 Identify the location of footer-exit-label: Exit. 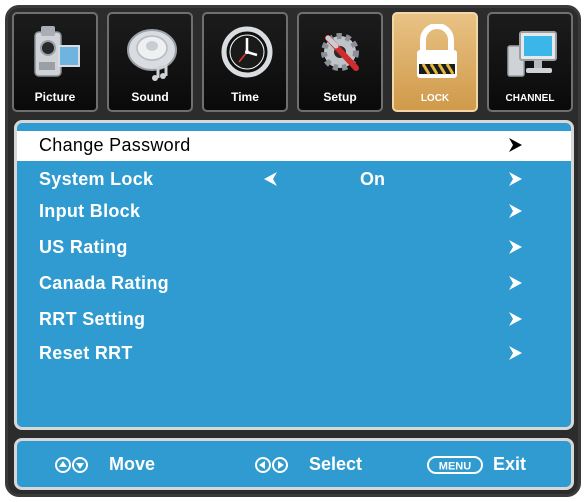
(510, 464).